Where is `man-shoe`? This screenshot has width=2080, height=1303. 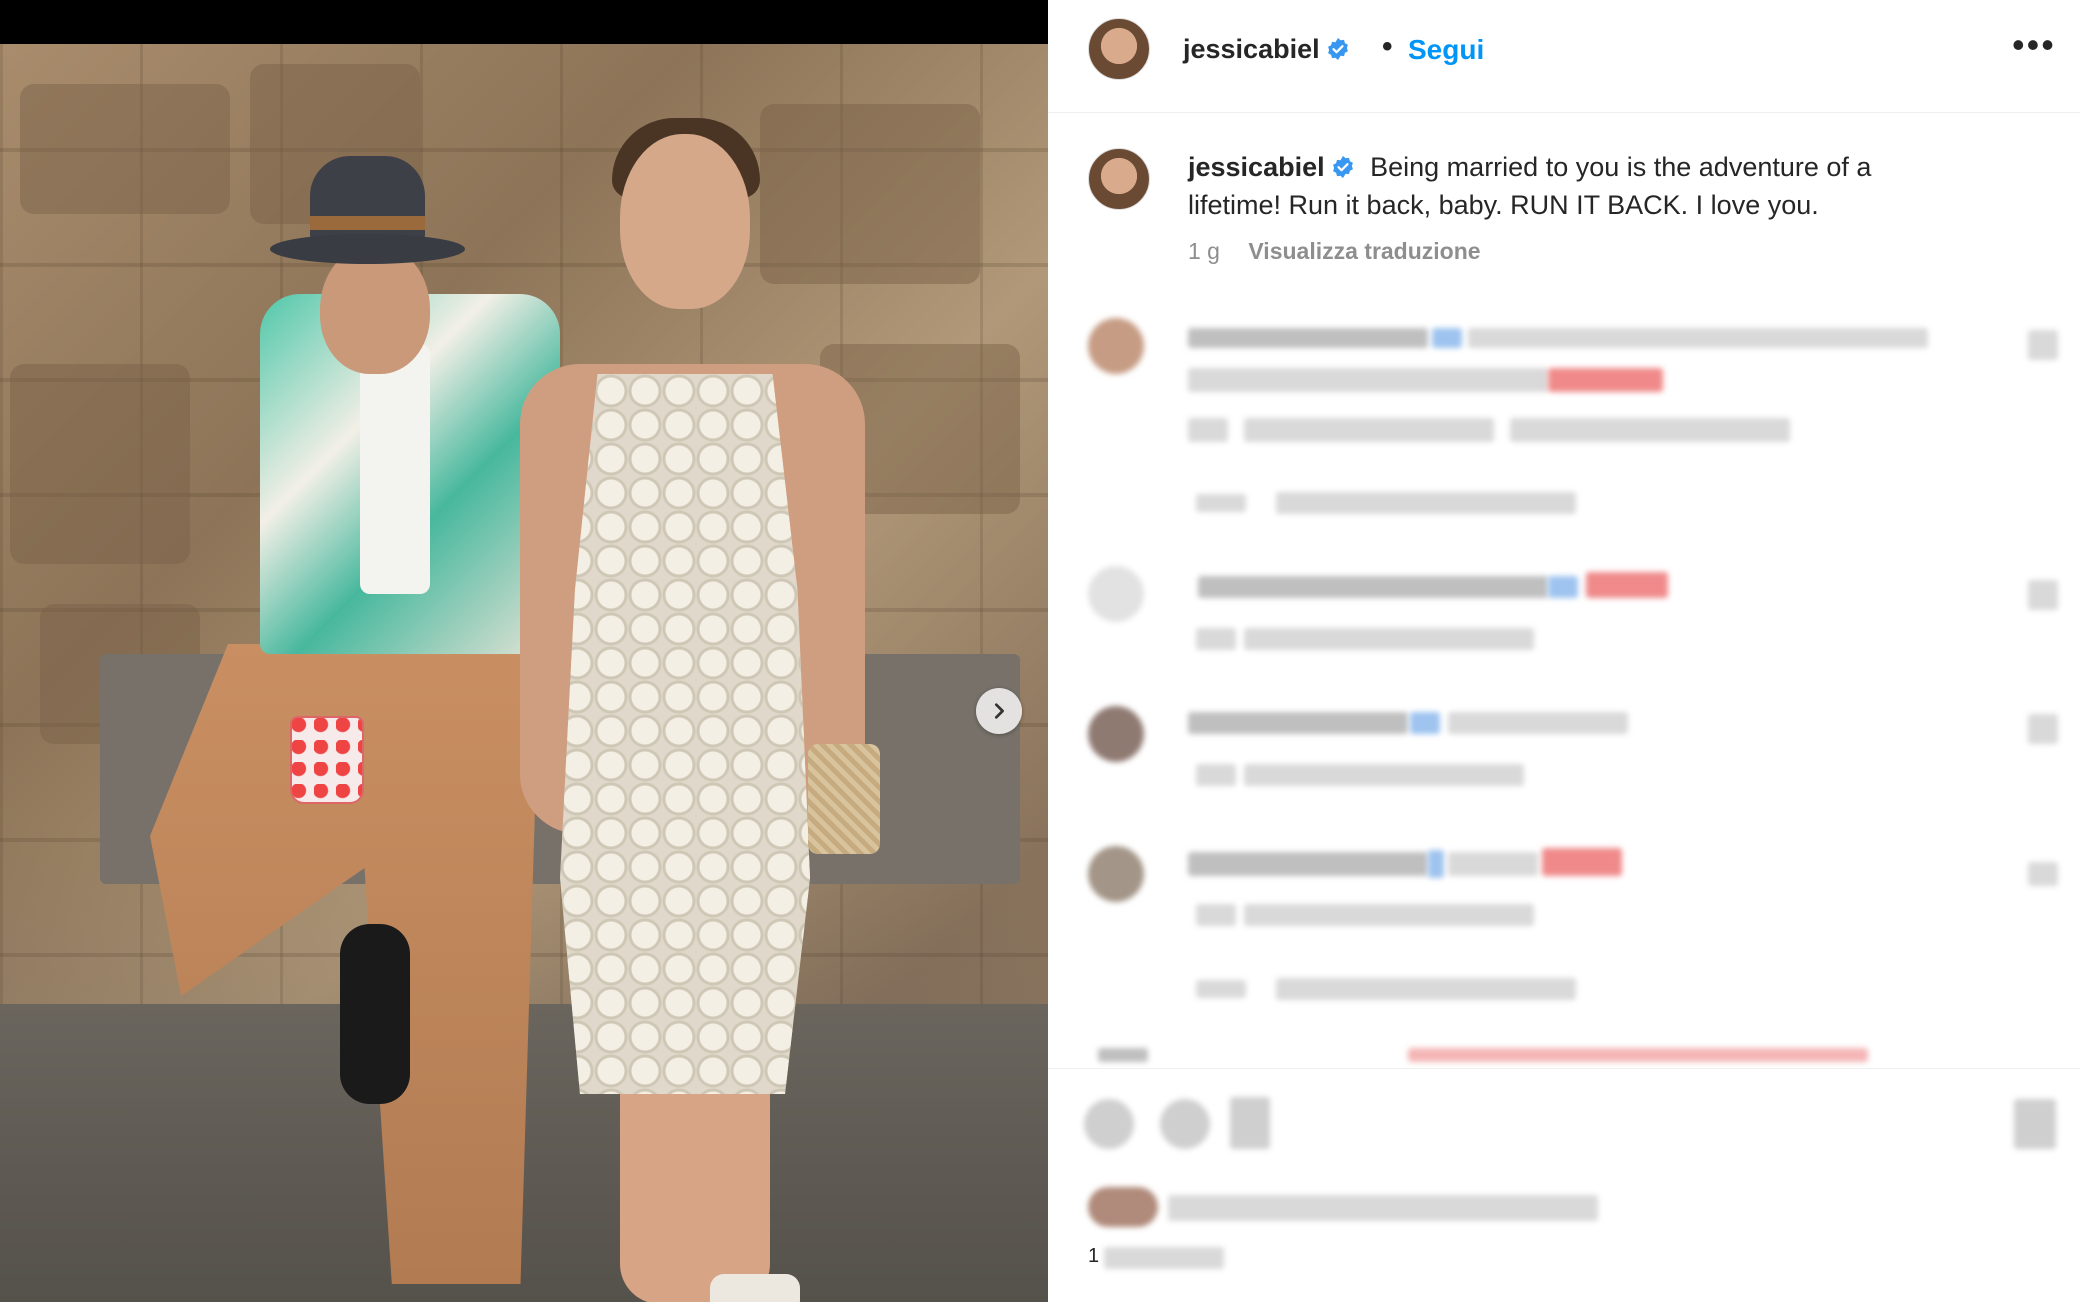
man-shoe is located at coordinates (375, 1014).